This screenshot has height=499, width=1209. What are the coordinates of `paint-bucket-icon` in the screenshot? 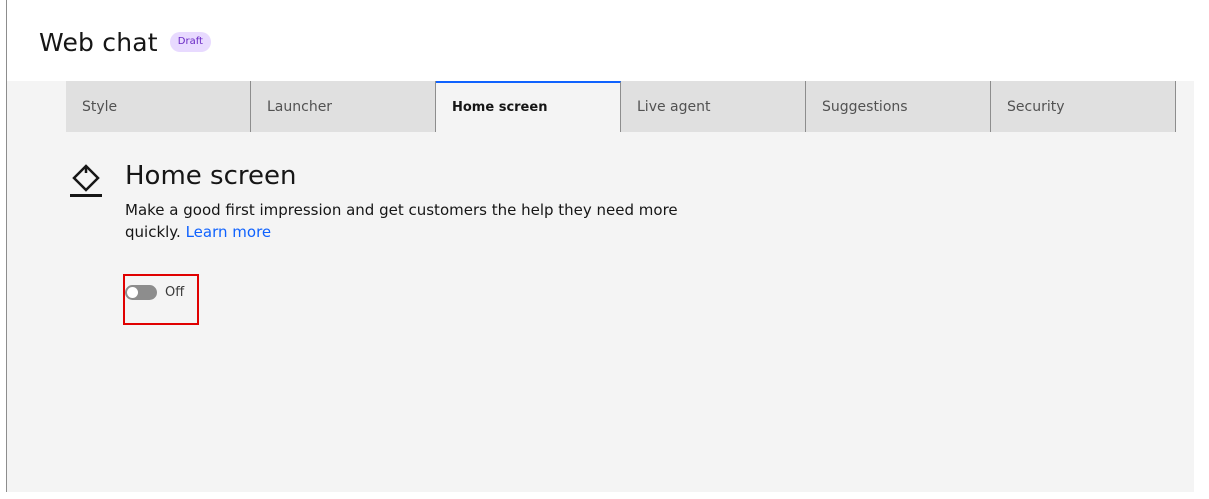 It's located at (86, 180).